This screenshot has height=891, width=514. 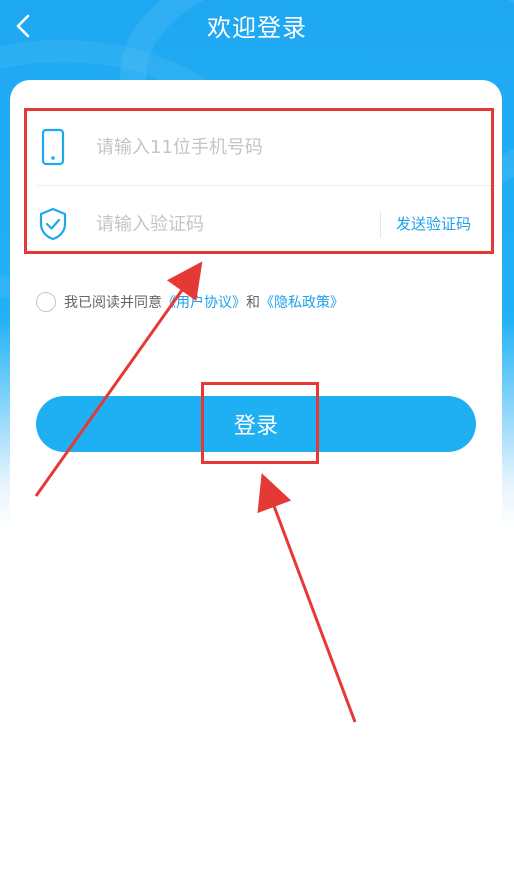 I want to click on privacy-policy-link: 《隐私政策》, so click(x=302, y=302).